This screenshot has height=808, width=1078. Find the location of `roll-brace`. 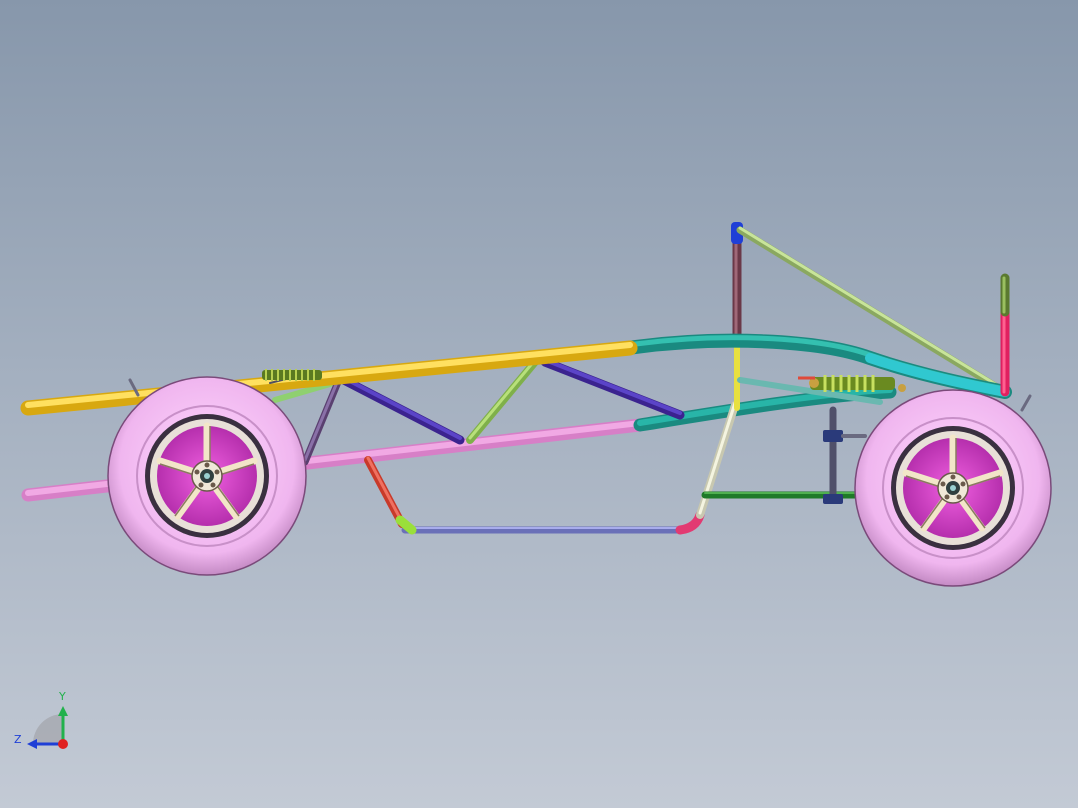

roll-brace is located at coordinates (872, 311).